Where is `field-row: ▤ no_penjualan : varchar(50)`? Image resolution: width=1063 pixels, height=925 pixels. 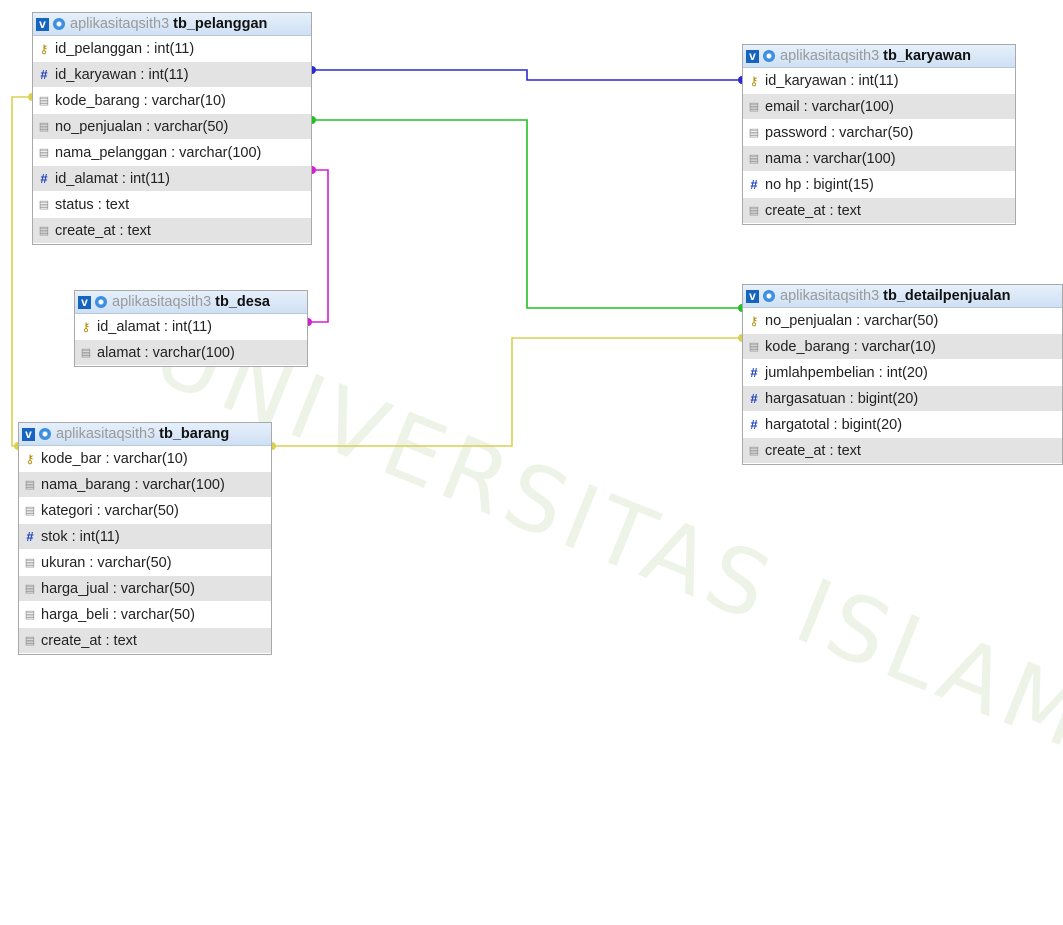
field-row: ▤ no_penjualan : varchar(50) is located at coordinates (172, 127).